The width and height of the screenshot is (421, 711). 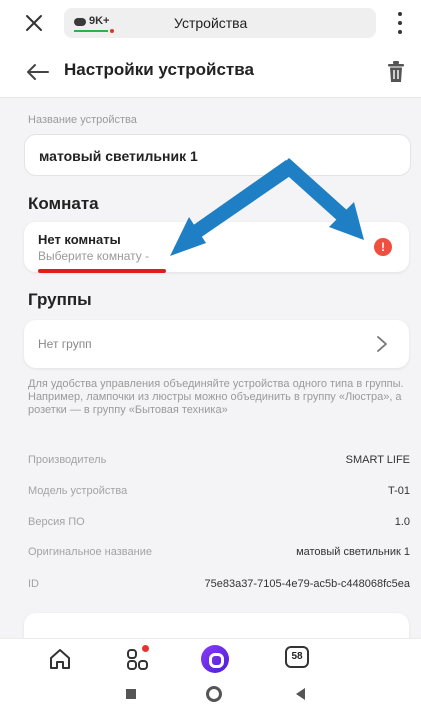 What do you see at coordinates (300, 694) in the screenshot?
I see `system-back-icon` at bounding box center [300, 694].